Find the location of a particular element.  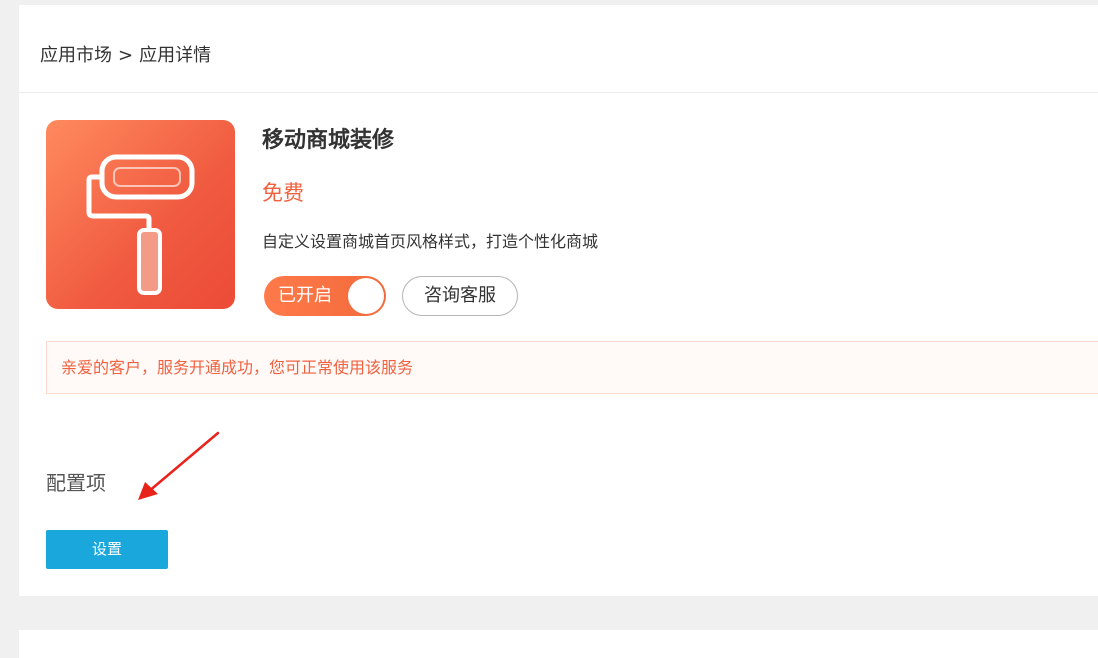

success-notice: 亲爱的客户，服务开通成功，您可正常使用该服务 is located at coordinates (572, 367).